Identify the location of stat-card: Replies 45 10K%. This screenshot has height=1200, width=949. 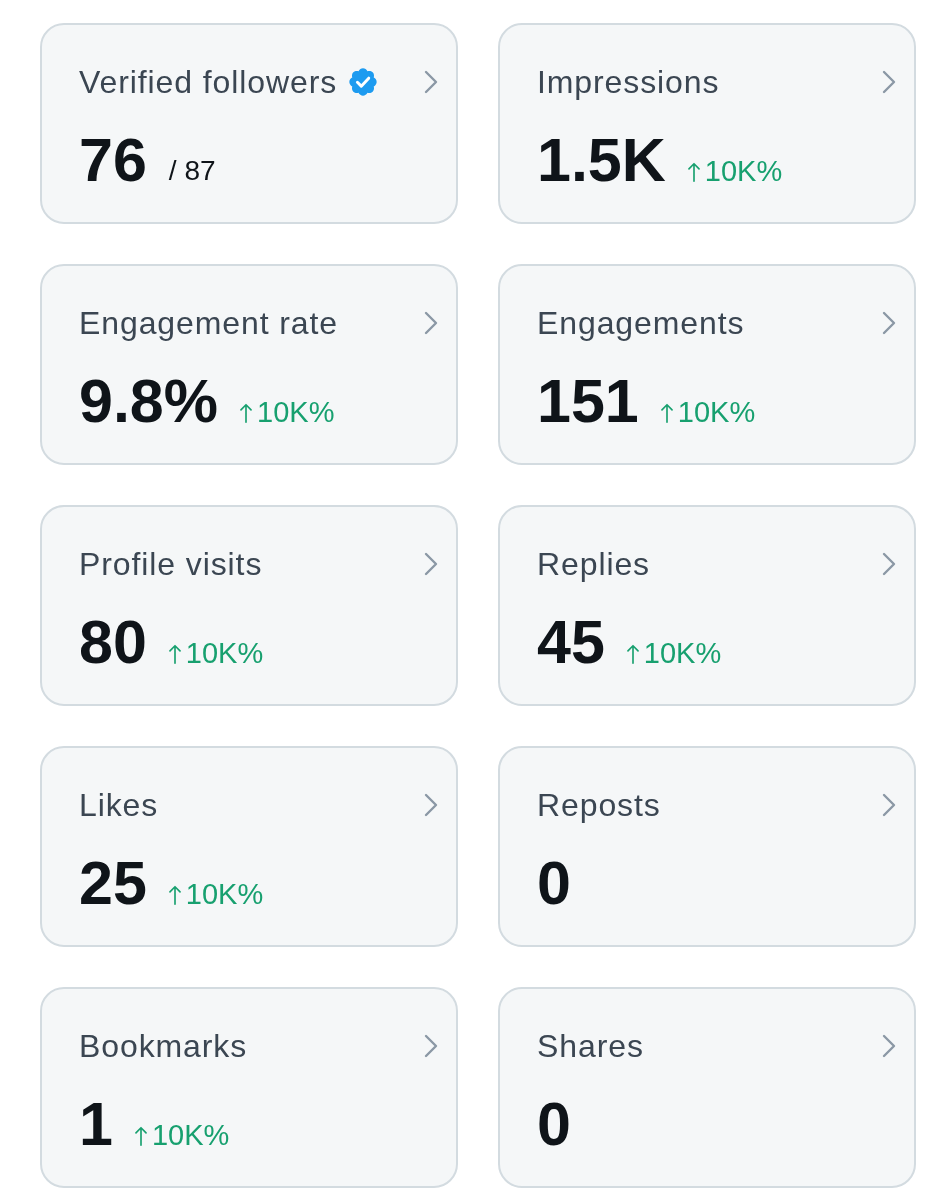
(707, 605).